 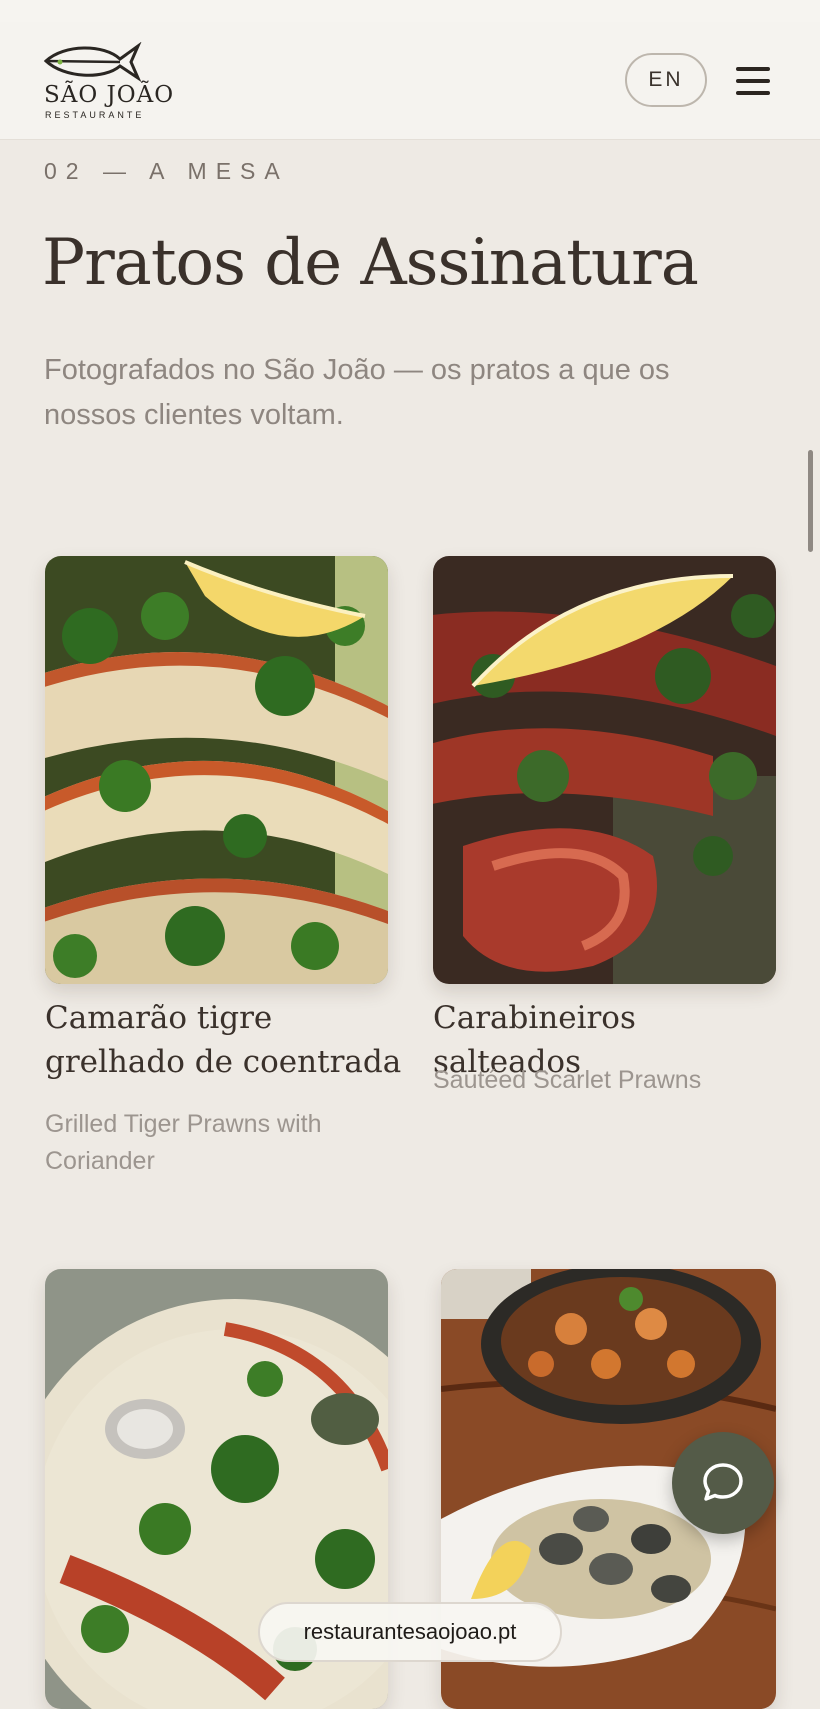 What do you see at coordinates (753, 81) in the screenshot?
I see `hamburger-icon` at bounding box center [753, 81].